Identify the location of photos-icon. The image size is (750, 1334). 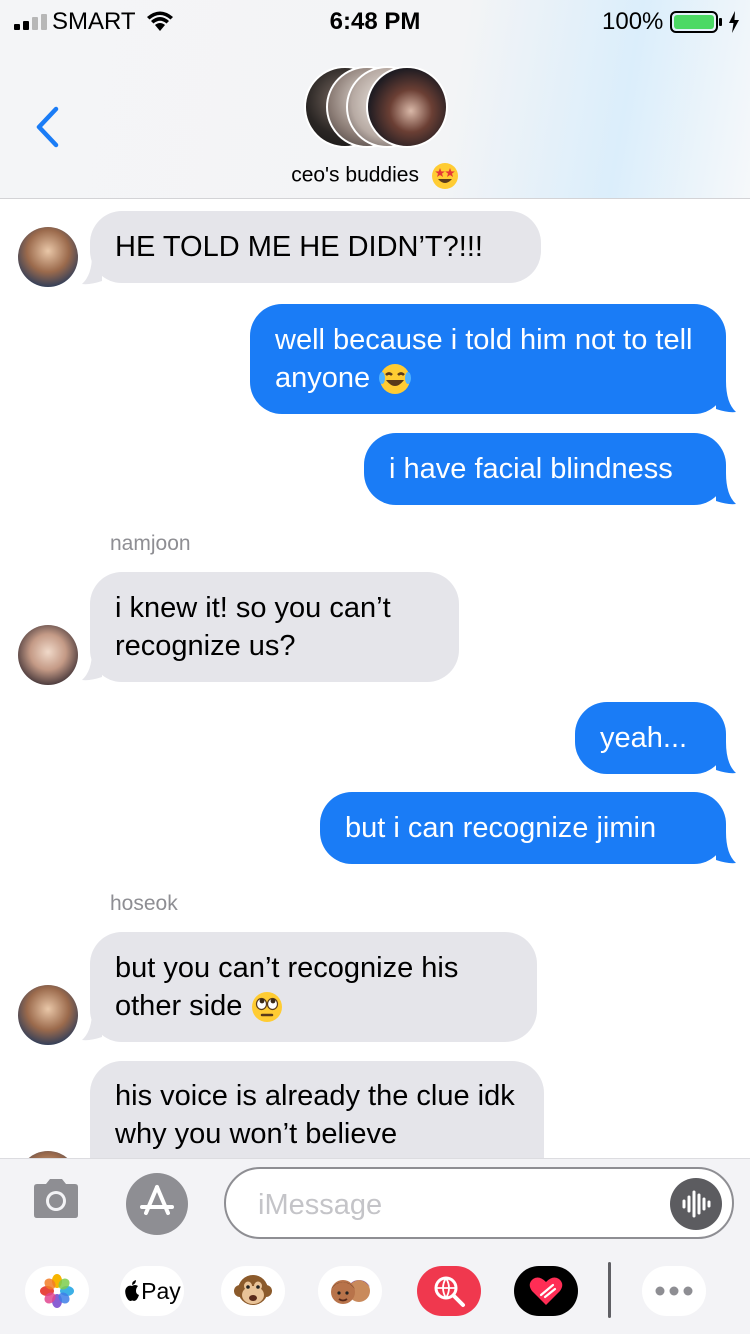
(57, 1291).